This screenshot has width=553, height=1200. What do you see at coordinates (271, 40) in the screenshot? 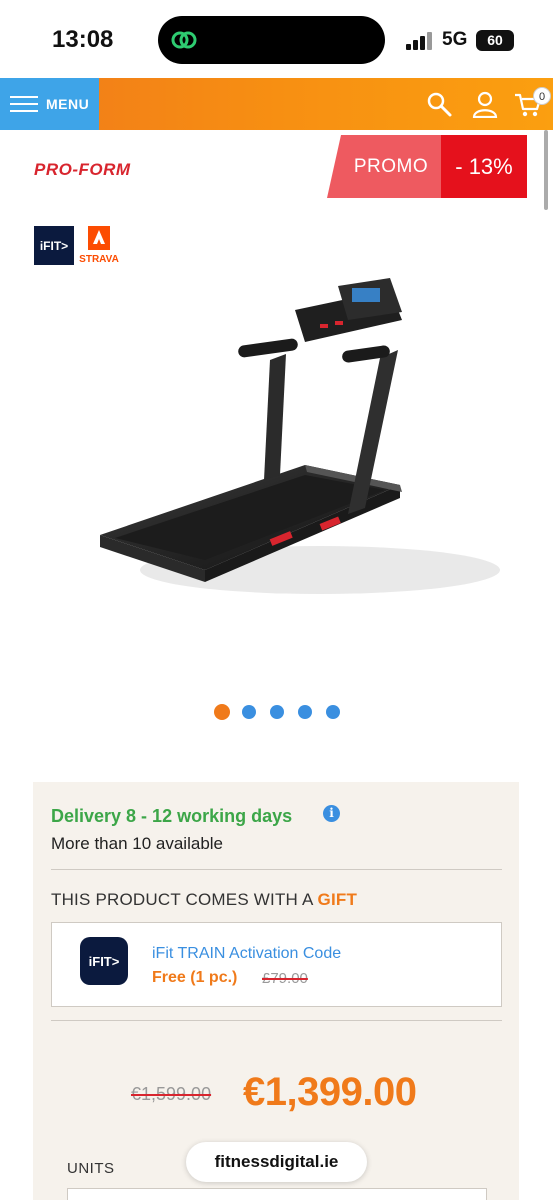
I see `dynamic-island` at bounding box center [271, 40].